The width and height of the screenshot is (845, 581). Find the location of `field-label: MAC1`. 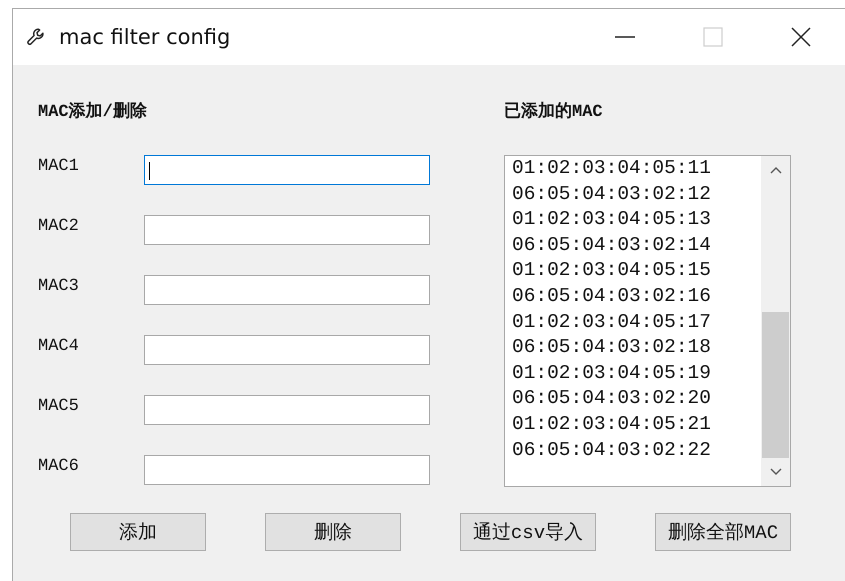

field-label: MAC1 is located at coordinates (59, 166).